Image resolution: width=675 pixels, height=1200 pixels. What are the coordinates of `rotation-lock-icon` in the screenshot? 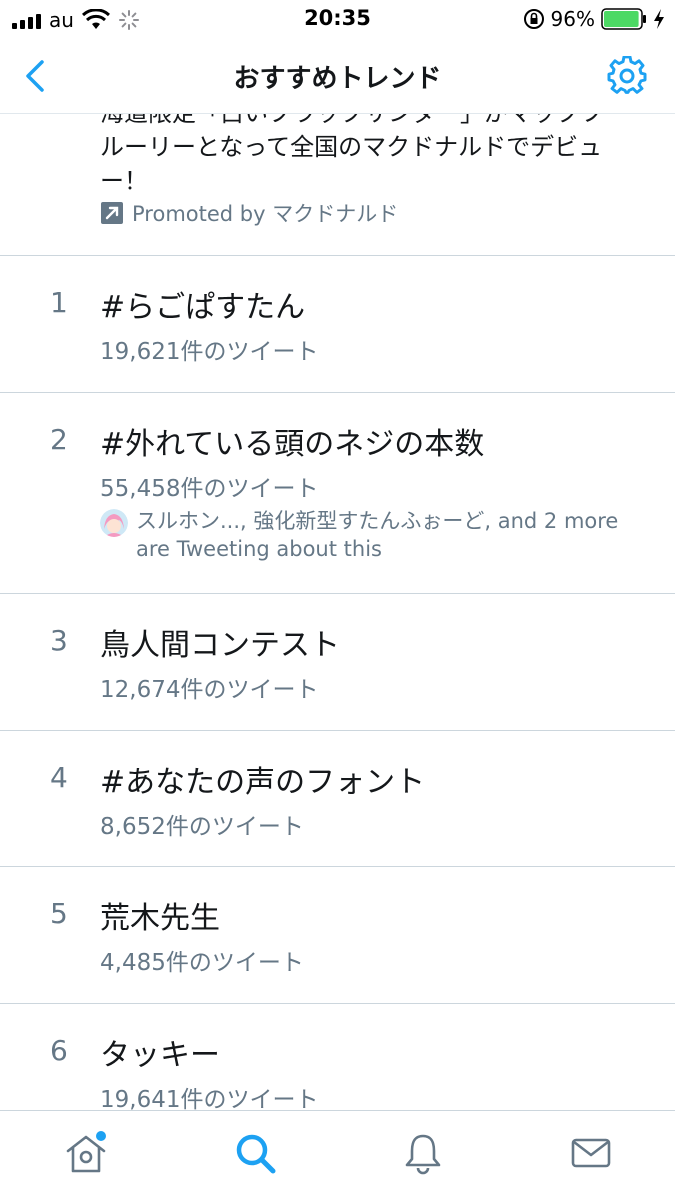 It's located at (533, 19).